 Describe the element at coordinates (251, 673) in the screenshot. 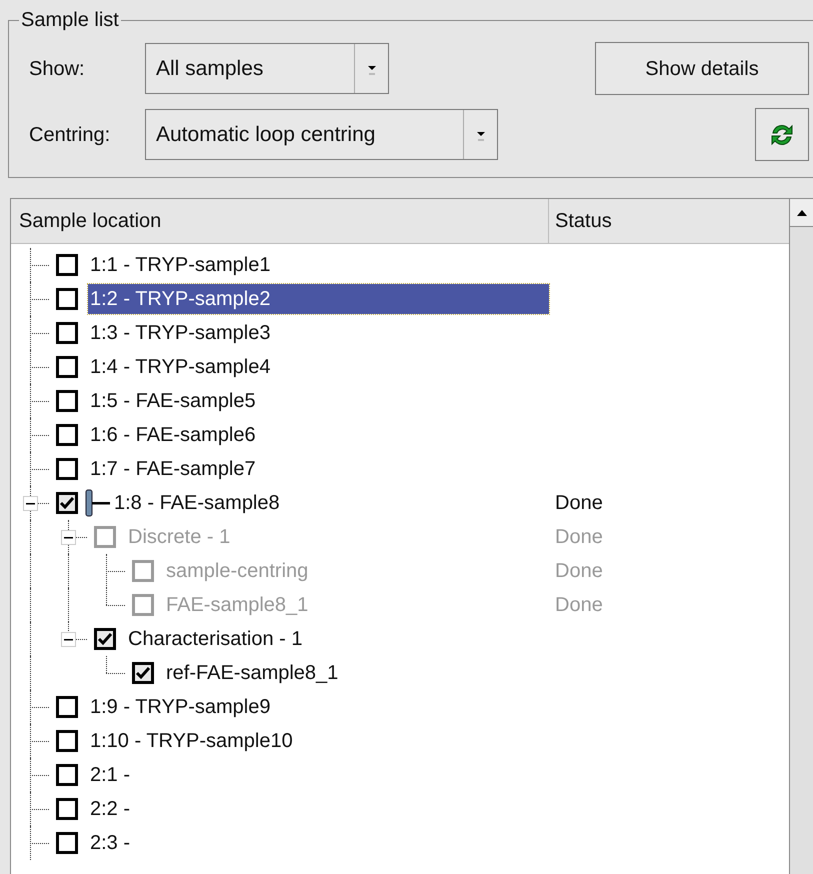

I see `sample-label: ref-FAE-sample8_1` at that location.